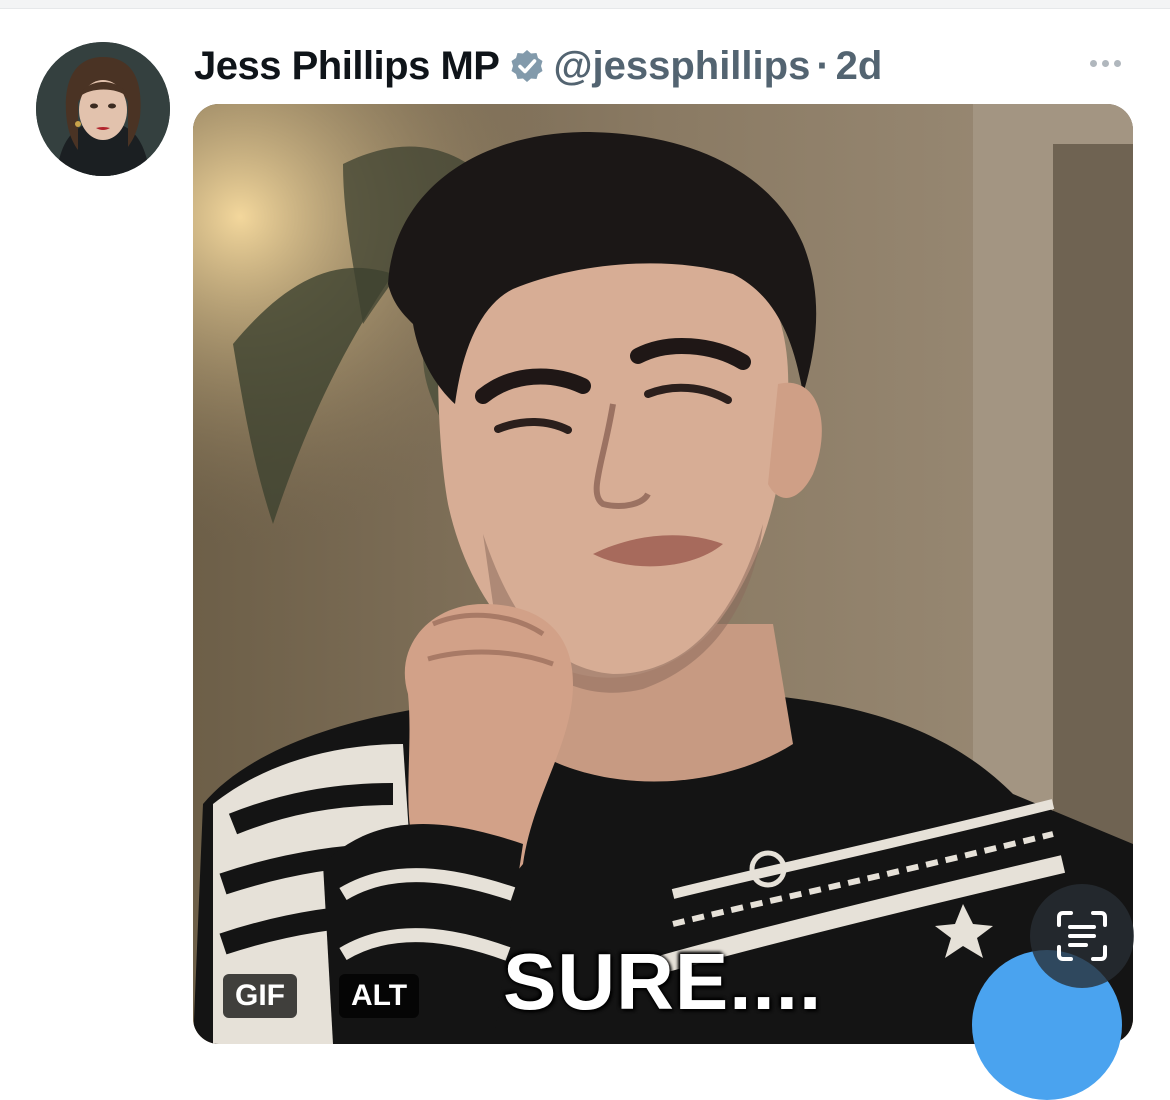  I want to click on avatar, so click(103, 109).